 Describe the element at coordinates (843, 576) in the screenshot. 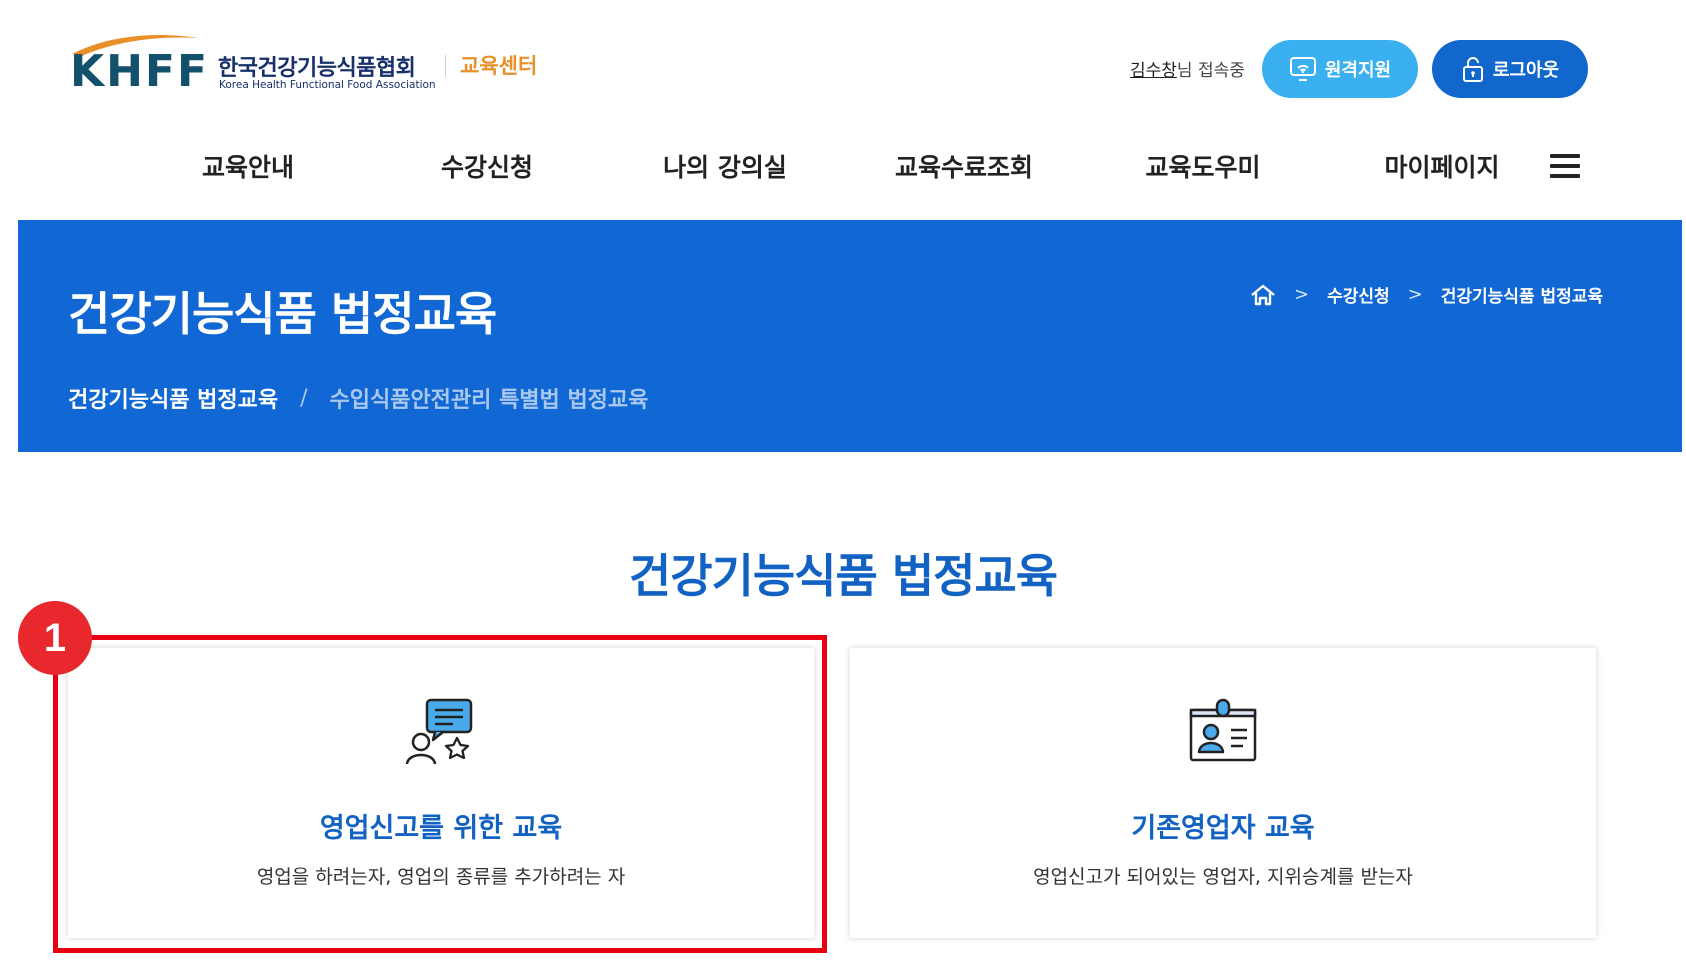

I see `section-title: 건강기능식품 법정교육` at that location.